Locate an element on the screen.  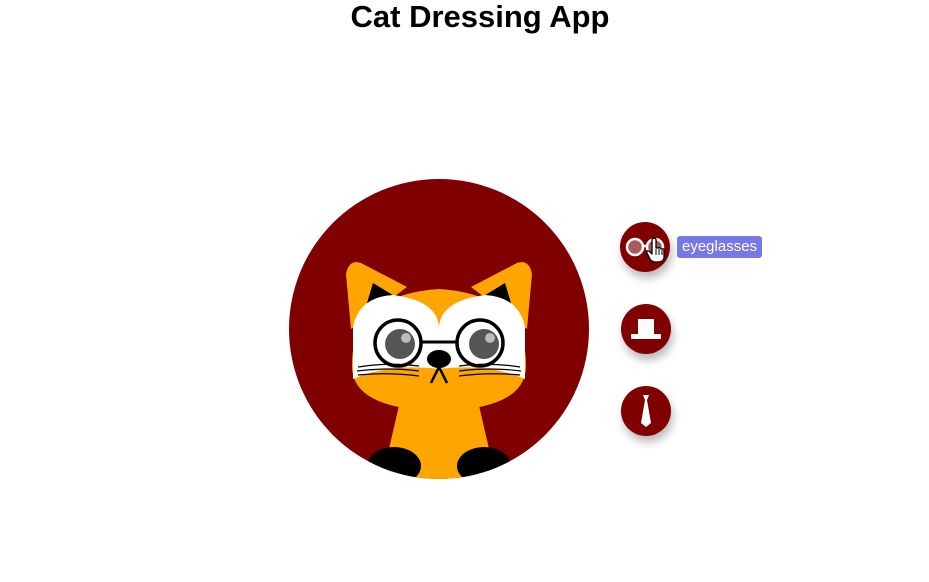
top-hat-icon is located at coordinates (646, 329).